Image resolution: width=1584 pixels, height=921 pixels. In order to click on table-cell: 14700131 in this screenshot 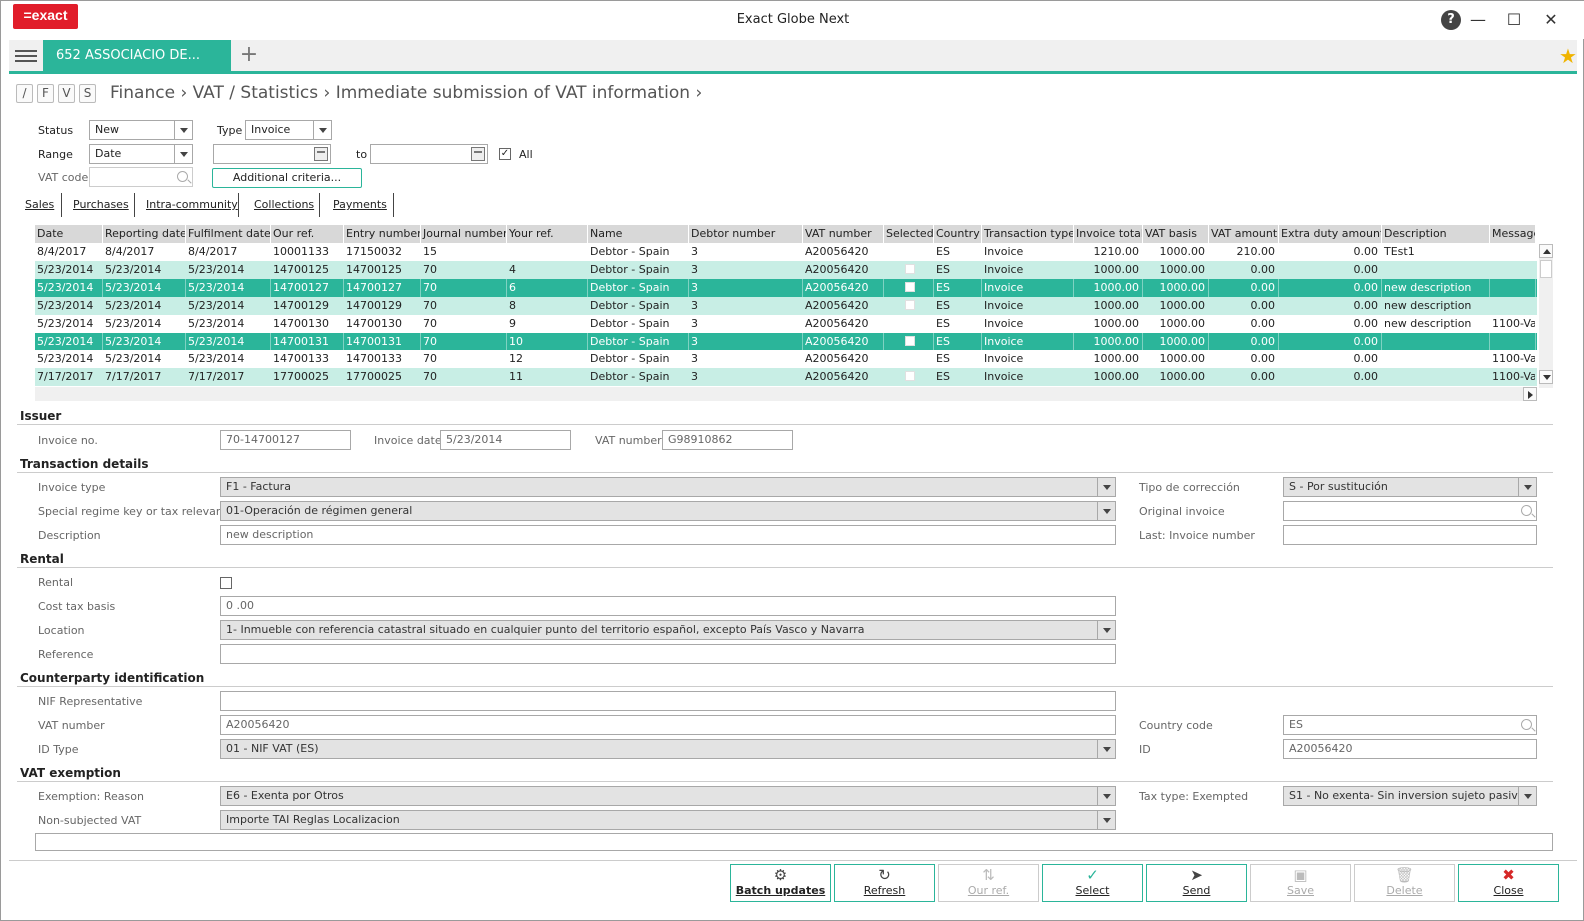, I will do `click(307, 341)`.